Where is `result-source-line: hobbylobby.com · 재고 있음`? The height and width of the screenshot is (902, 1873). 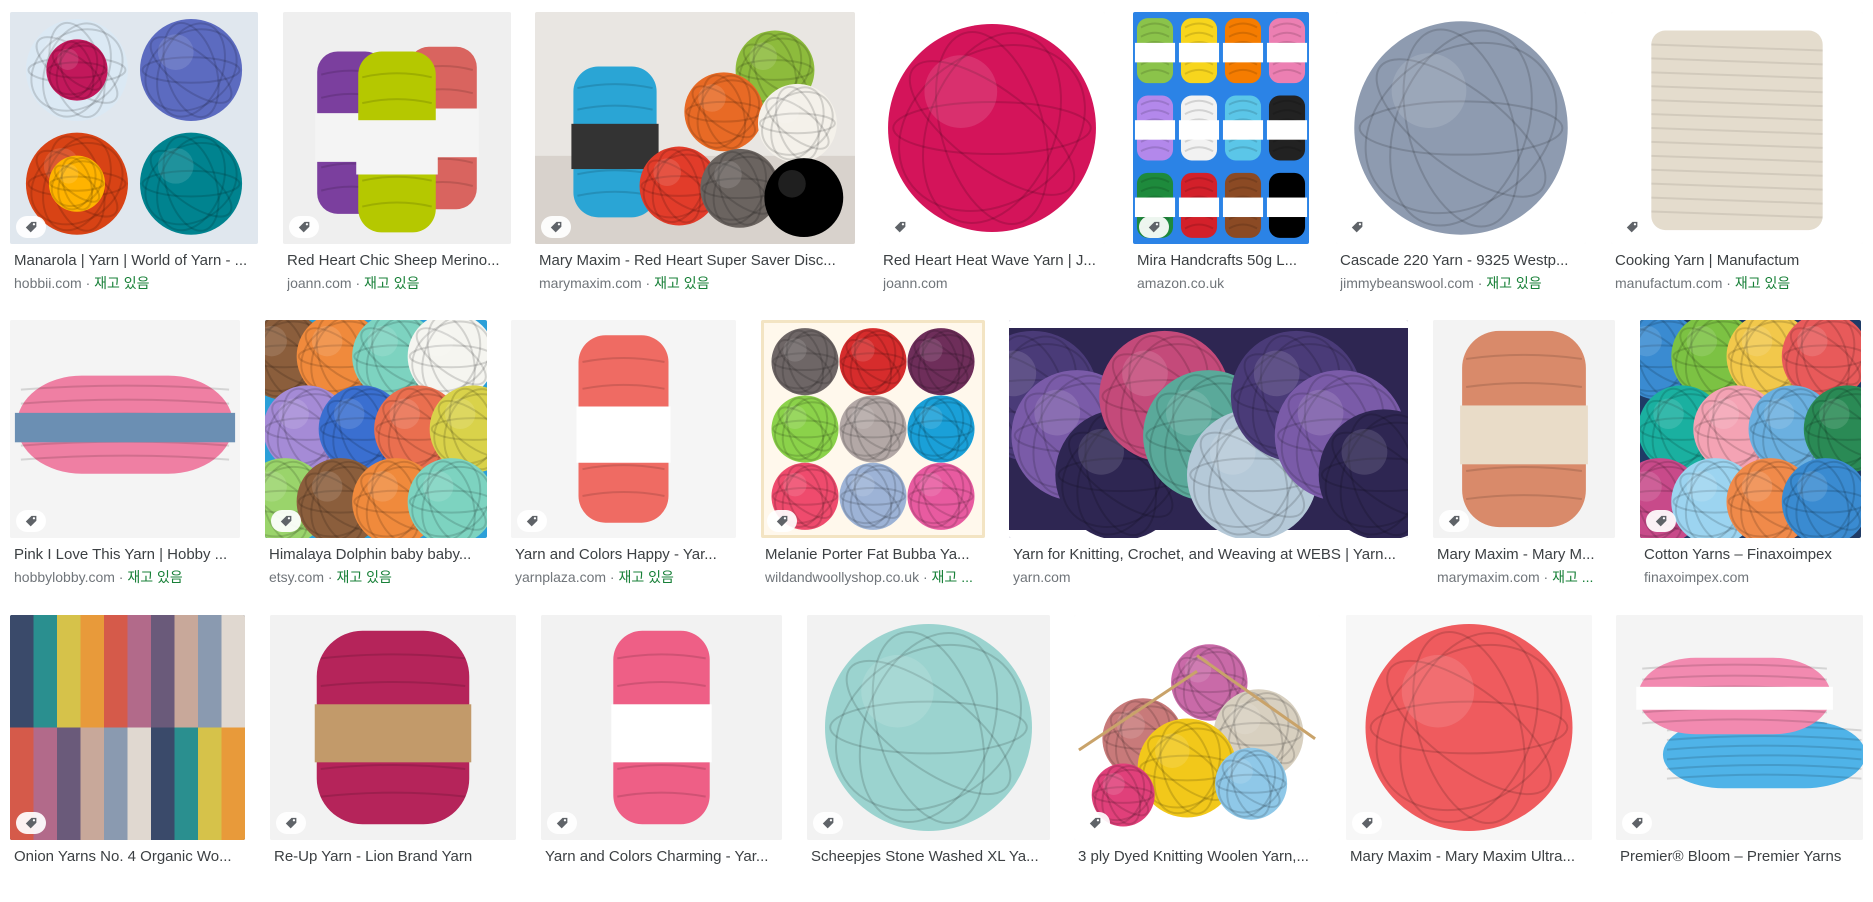 result-source-line: hobbylobby.com · 재고 있음 is located at coordinates (127, 577).